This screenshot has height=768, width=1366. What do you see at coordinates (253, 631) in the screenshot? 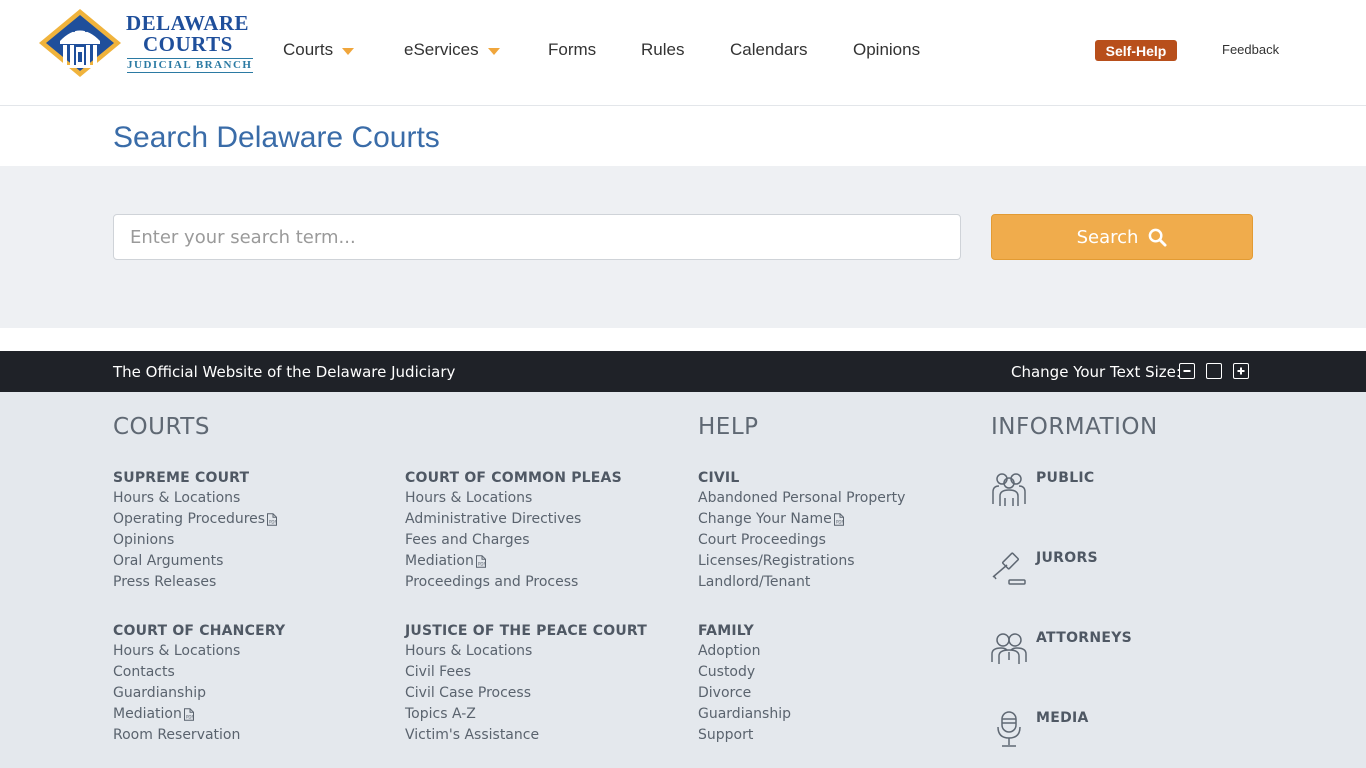
I see `group-title: COURT OF CHANCERY` at bounding box center [253, 631].